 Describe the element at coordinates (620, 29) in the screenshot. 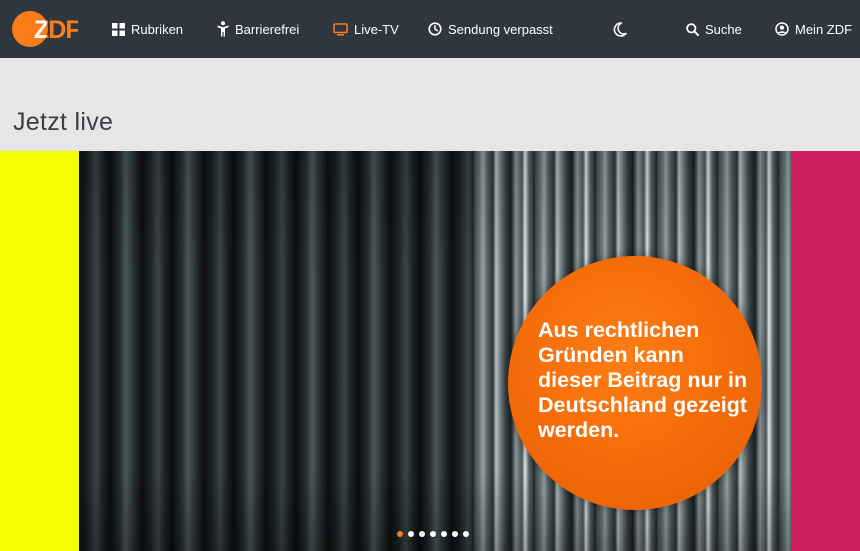

I see `moon-icon` at that location.